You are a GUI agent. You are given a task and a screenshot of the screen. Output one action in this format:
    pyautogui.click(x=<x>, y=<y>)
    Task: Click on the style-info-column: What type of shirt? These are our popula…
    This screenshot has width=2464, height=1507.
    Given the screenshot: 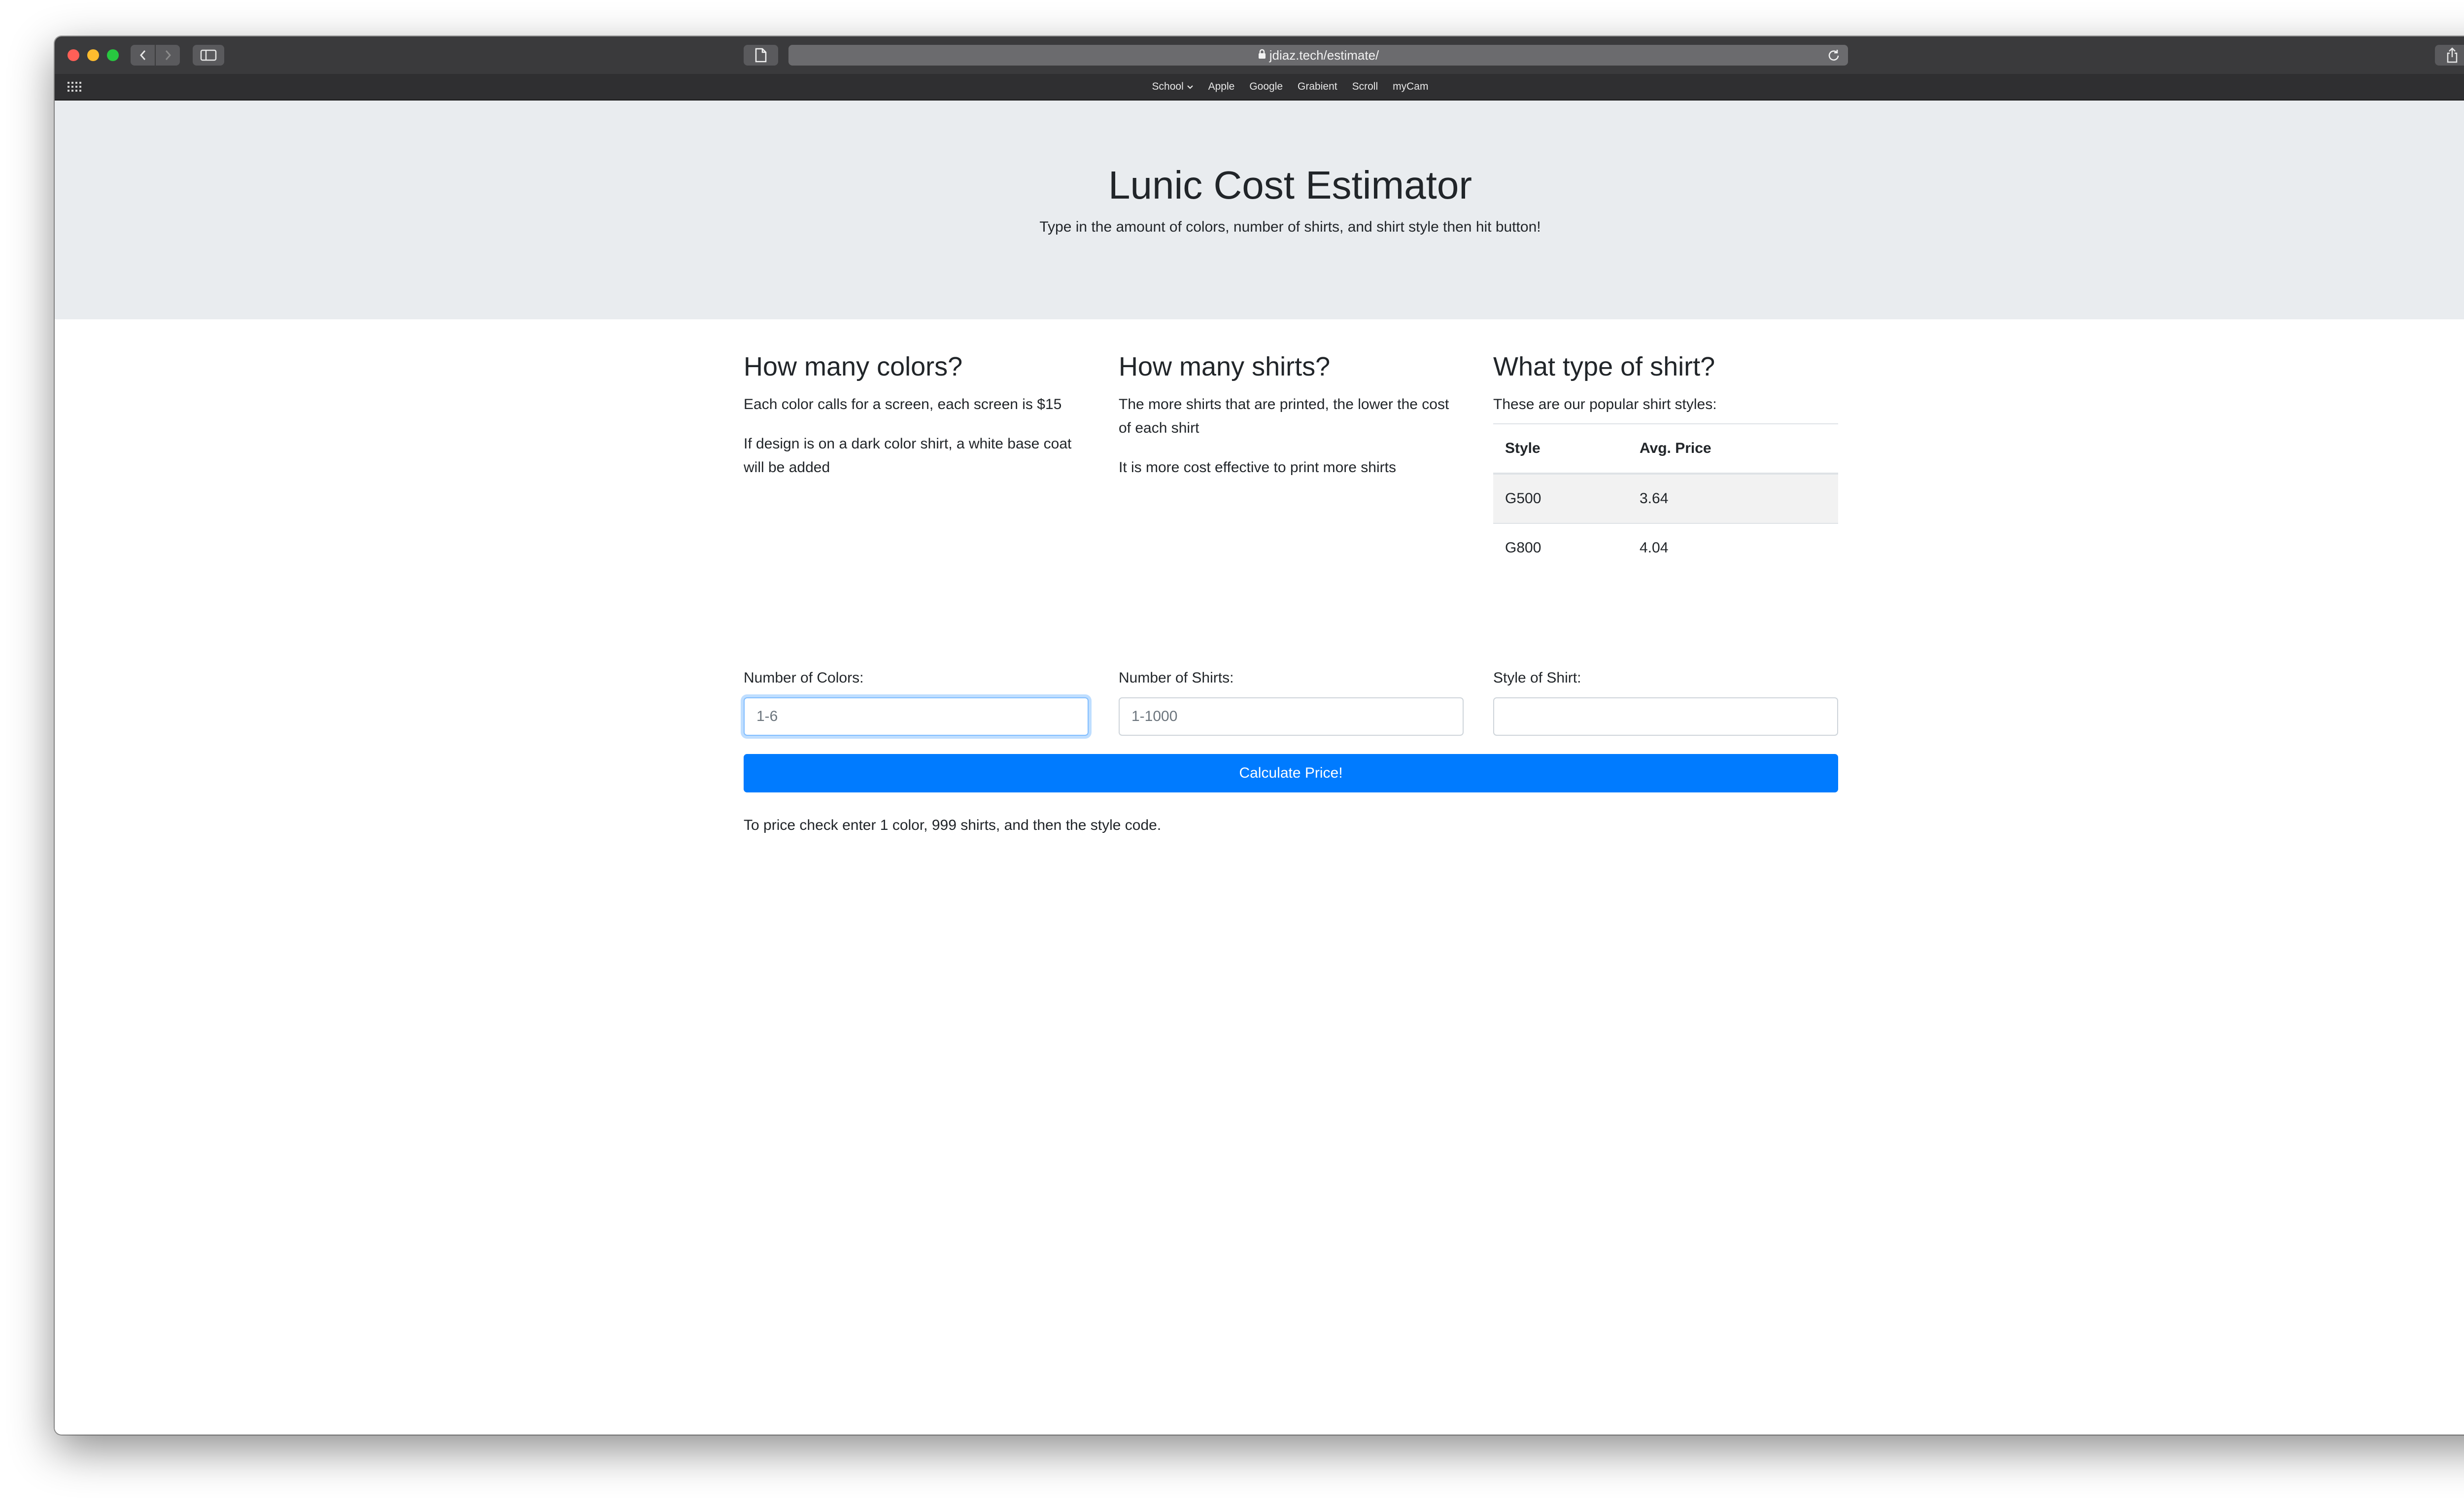 What is the action you would take?
    pyautogui.click(x=1665, y=461)
    